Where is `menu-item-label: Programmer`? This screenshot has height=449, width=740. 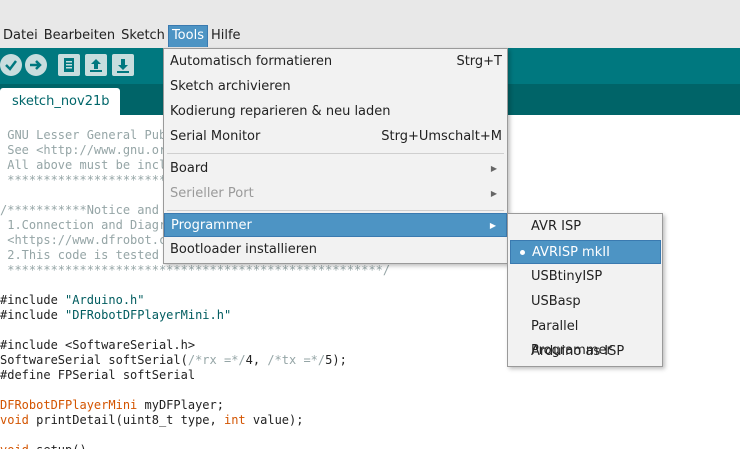
menu-item-label: Programmer is located at coordinates (211, 225).